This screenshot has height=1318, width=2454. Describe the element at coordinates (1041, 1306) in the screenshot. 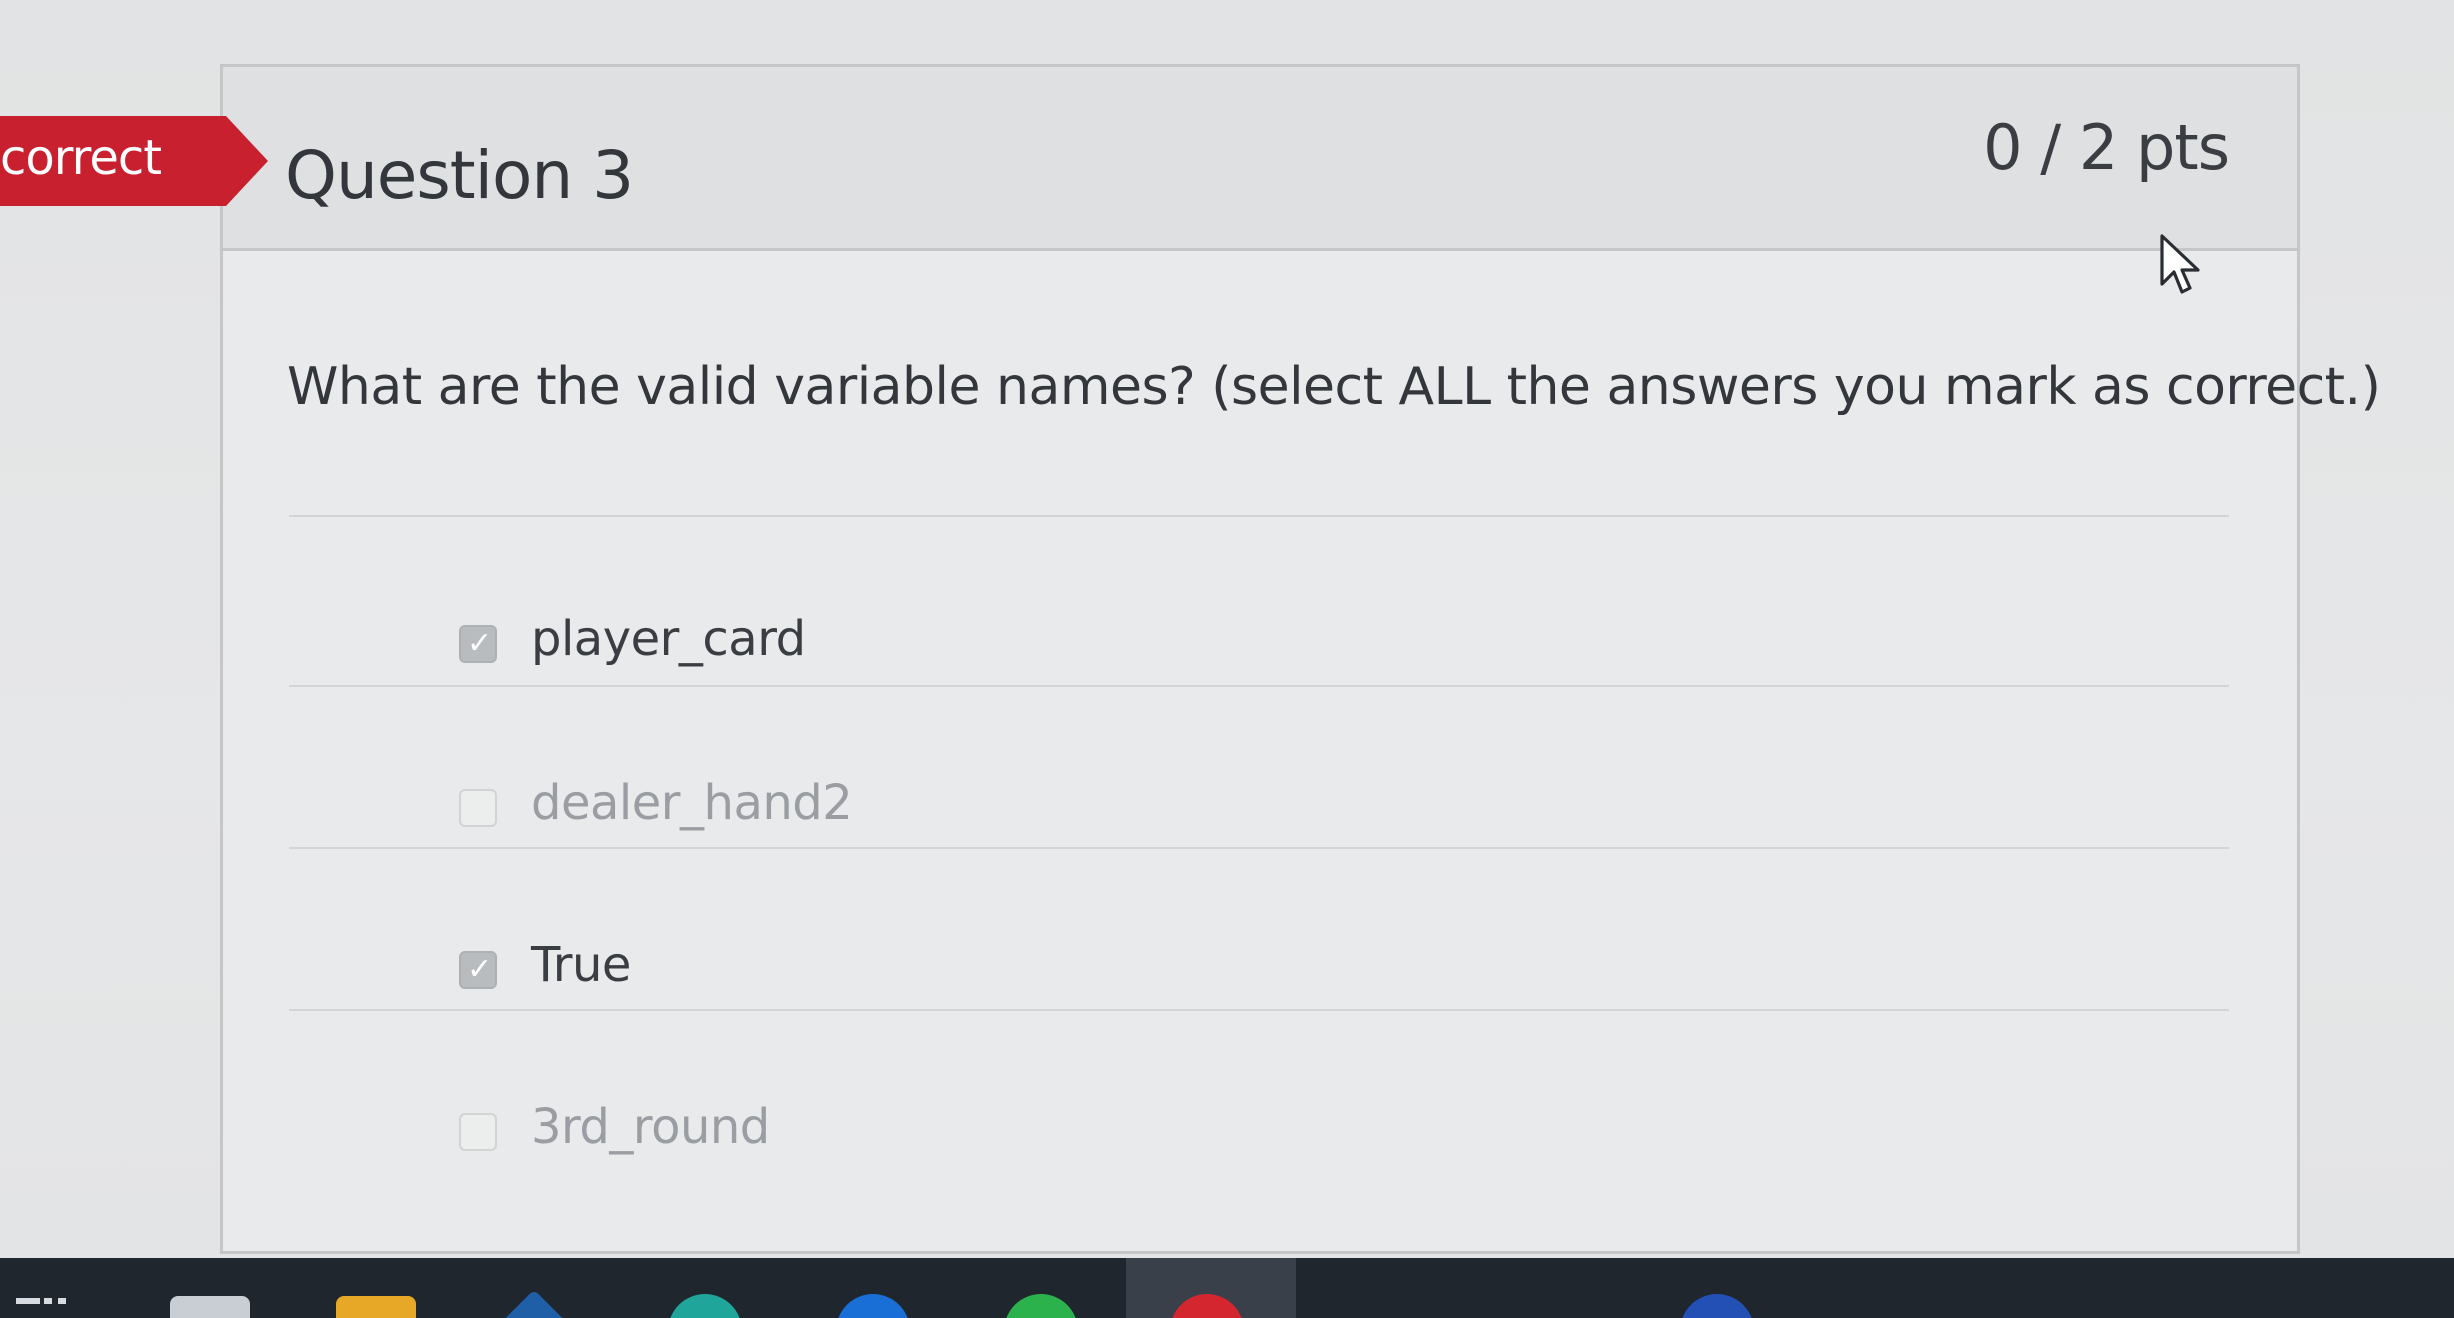

I see `chrome-browser-icon` at that location.